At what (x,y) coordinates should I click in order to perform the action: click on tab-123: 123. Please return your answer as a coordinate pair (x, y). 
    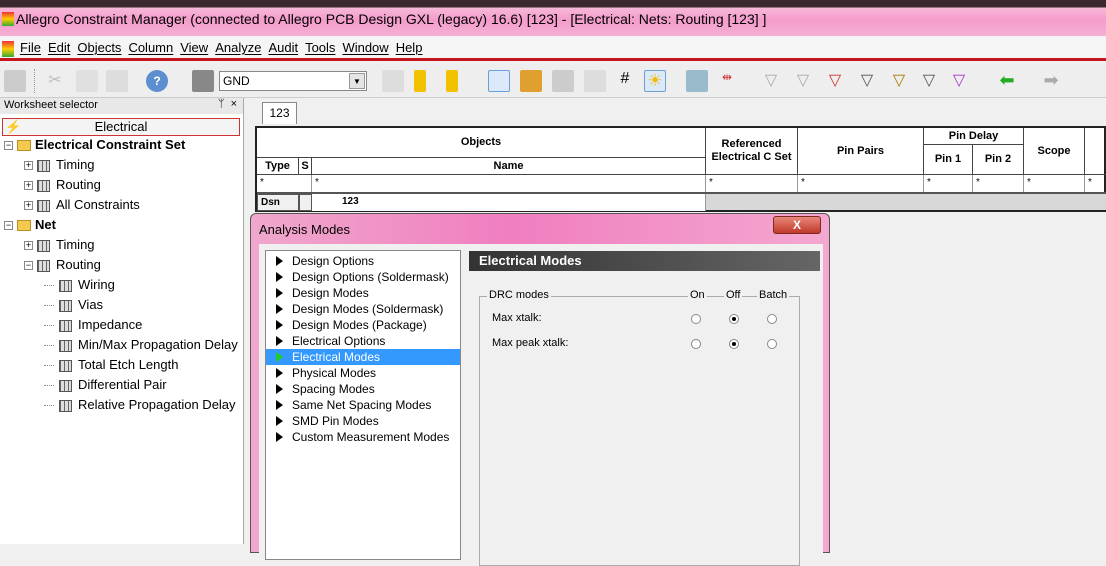
    Looking at the image, I should click on (279, 113).